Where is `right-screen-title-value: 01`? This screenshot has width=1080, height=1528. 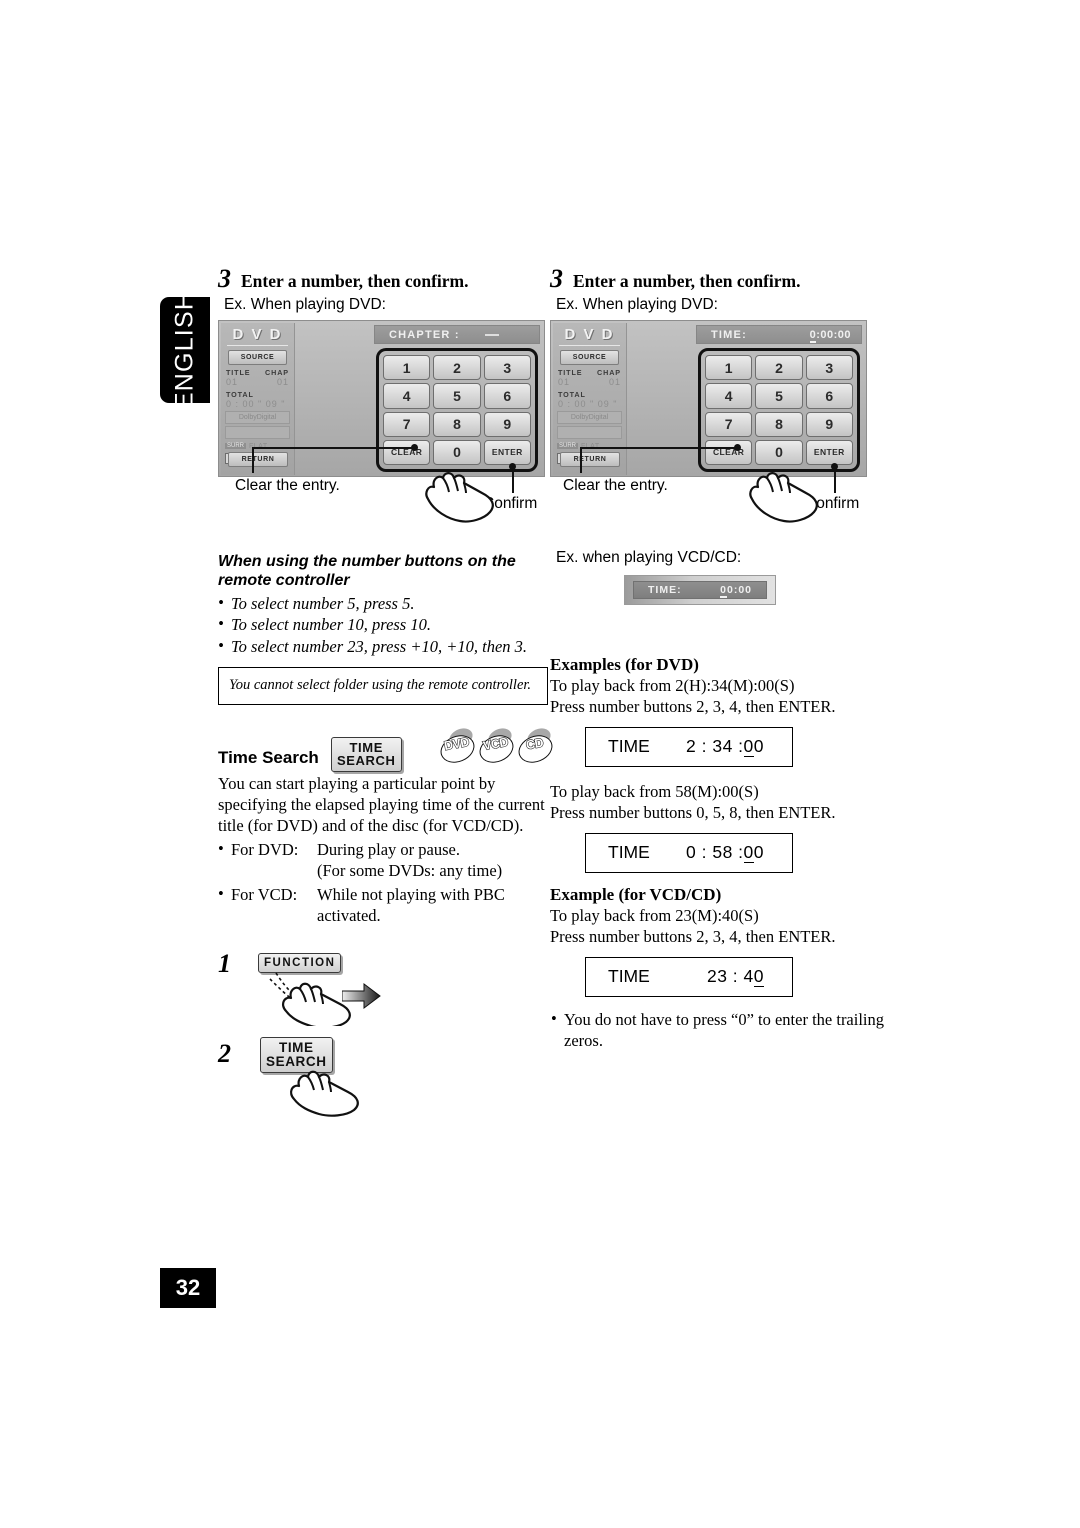 right-screen-title-value: 01 is located at coordinates (564, 382).